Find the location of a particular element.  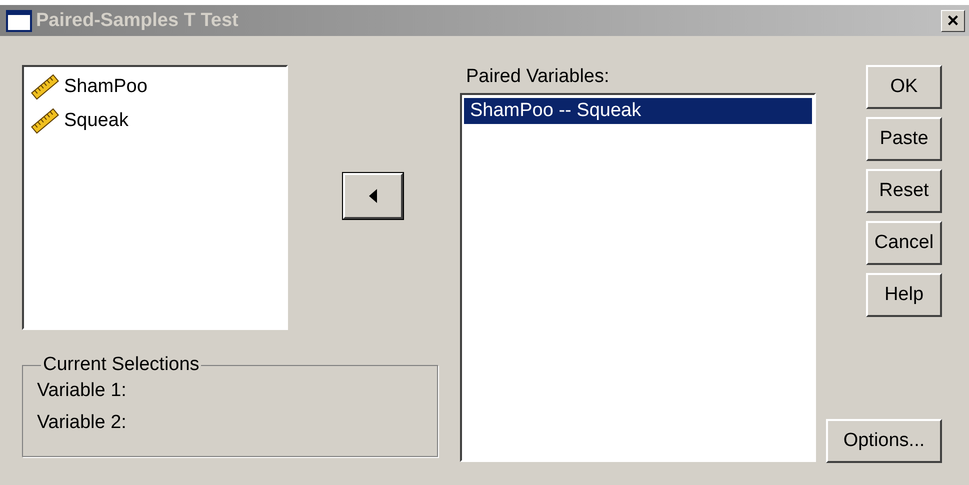

dialog-button: Help is located at coordinates (904, 295).